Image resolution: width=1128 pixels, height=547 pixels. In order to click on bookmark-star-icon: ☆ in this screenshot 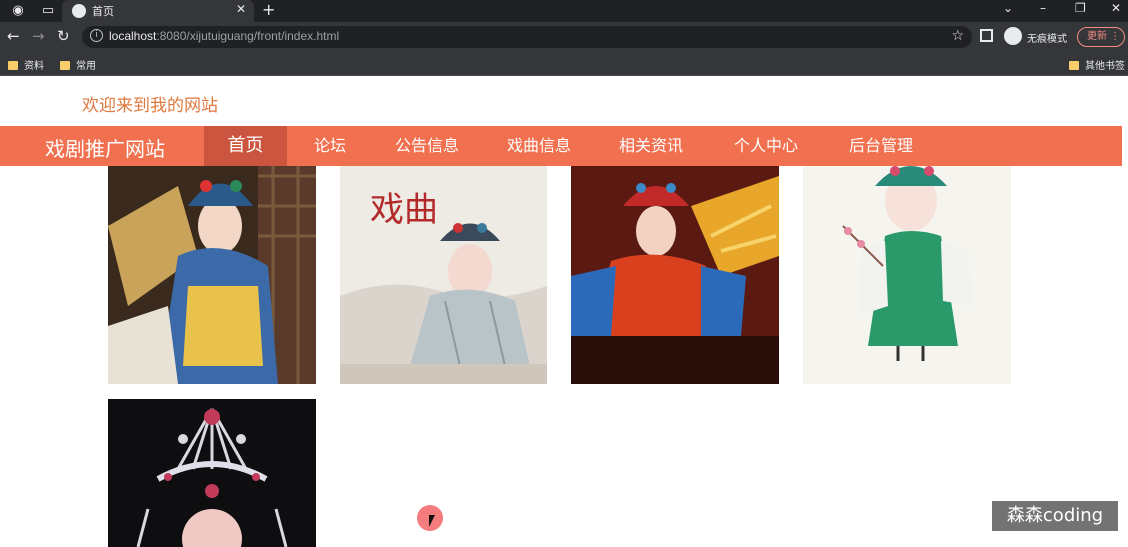, I will do `click(957, 36)`.